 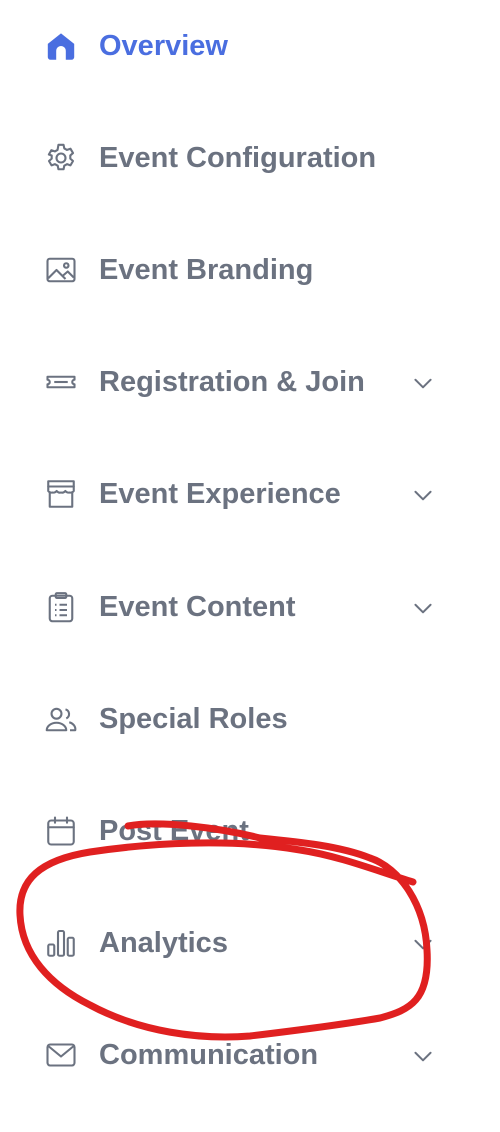 What do you see at coordinates (220, 494) in the screenshot?
I see `sidebar-item-label: Event Experience` at bounding box center [220, 494].